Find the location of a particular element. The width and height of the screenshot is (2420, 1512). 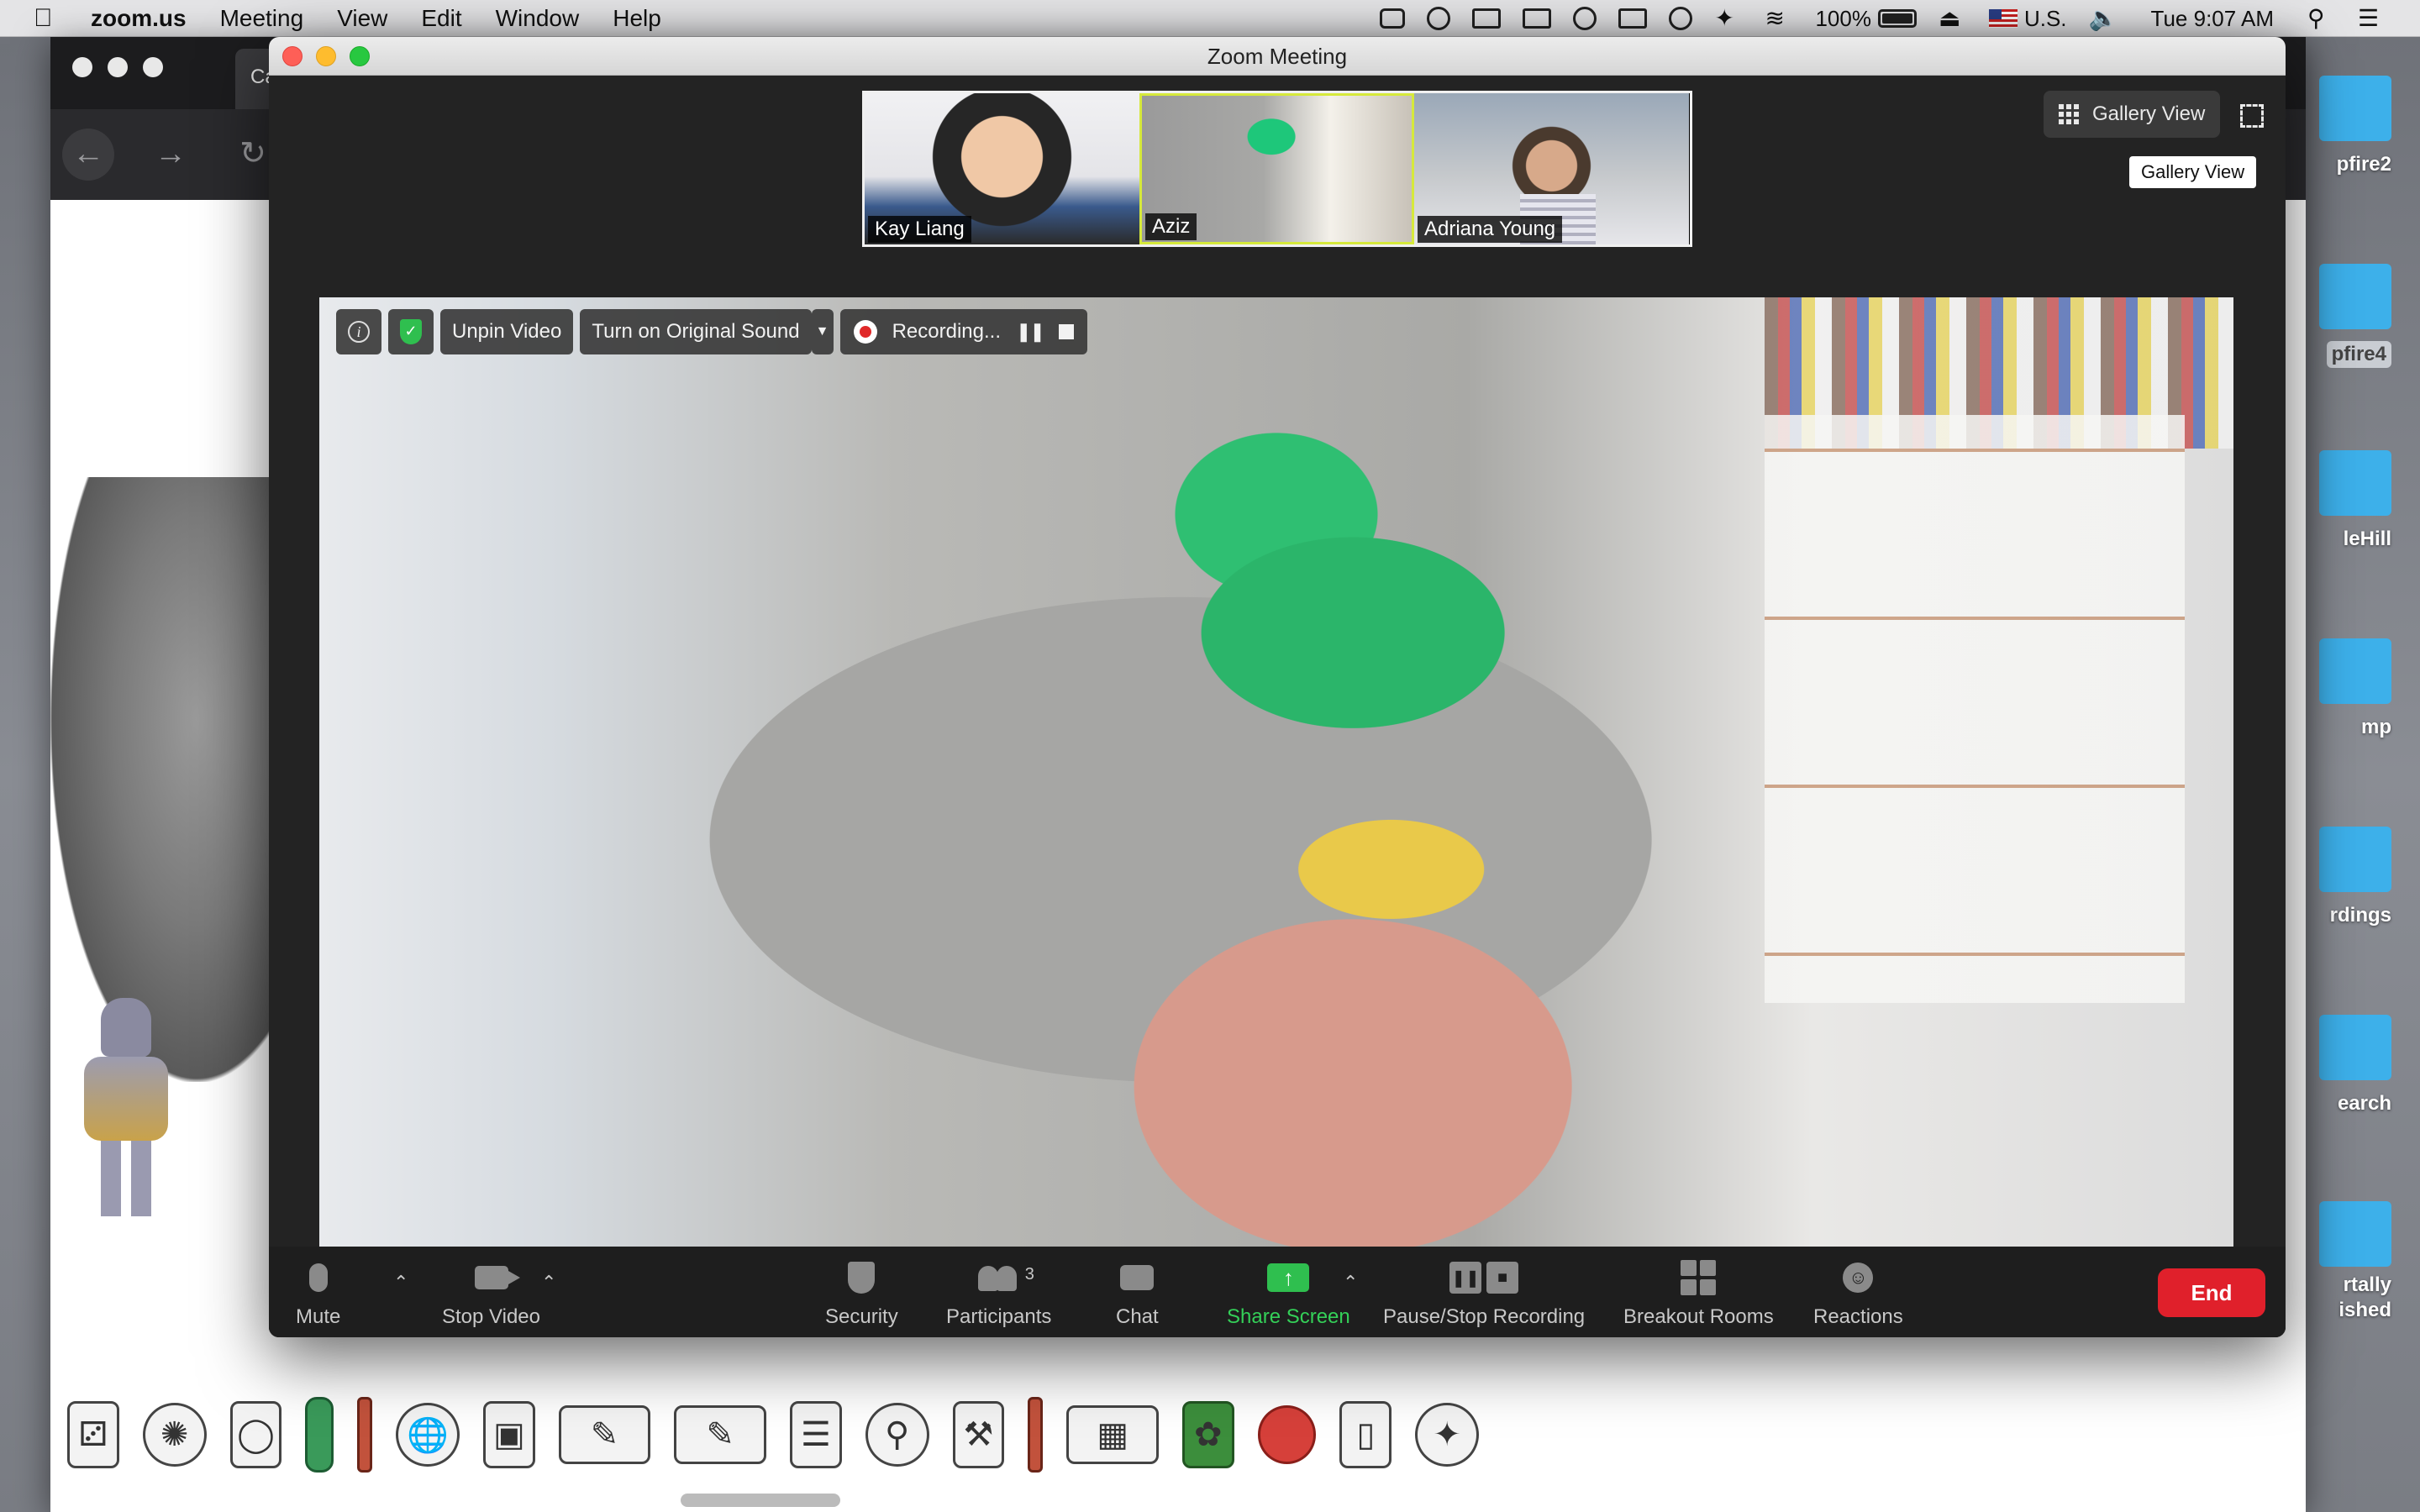

share-screen-button: ↑ Share Screen is located at coordinates (1288, 1293).